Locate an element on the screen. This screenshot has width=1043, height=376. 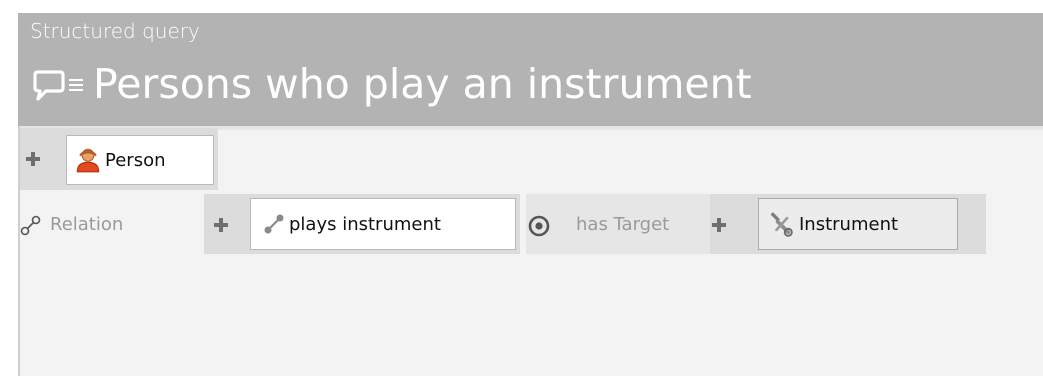
page-title: Persons who play an instrument is located at coordinates (422, 84).